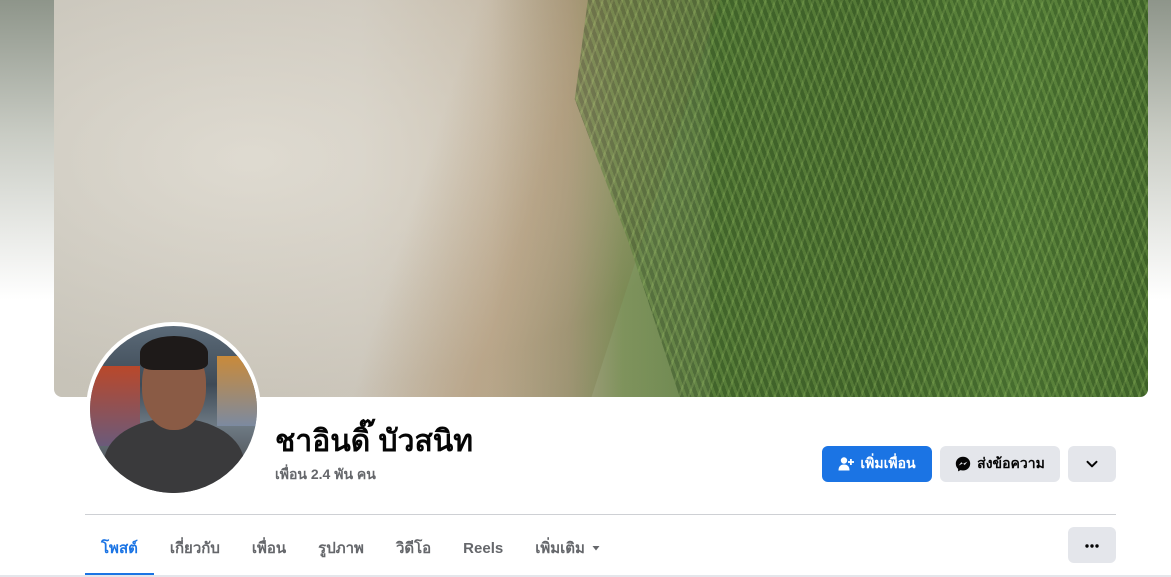 The image size is (1171, 577). Describe the element at coordinates (560, 548) in the screenshot. I see `tab-label: เพิ่มเติม` at that location.